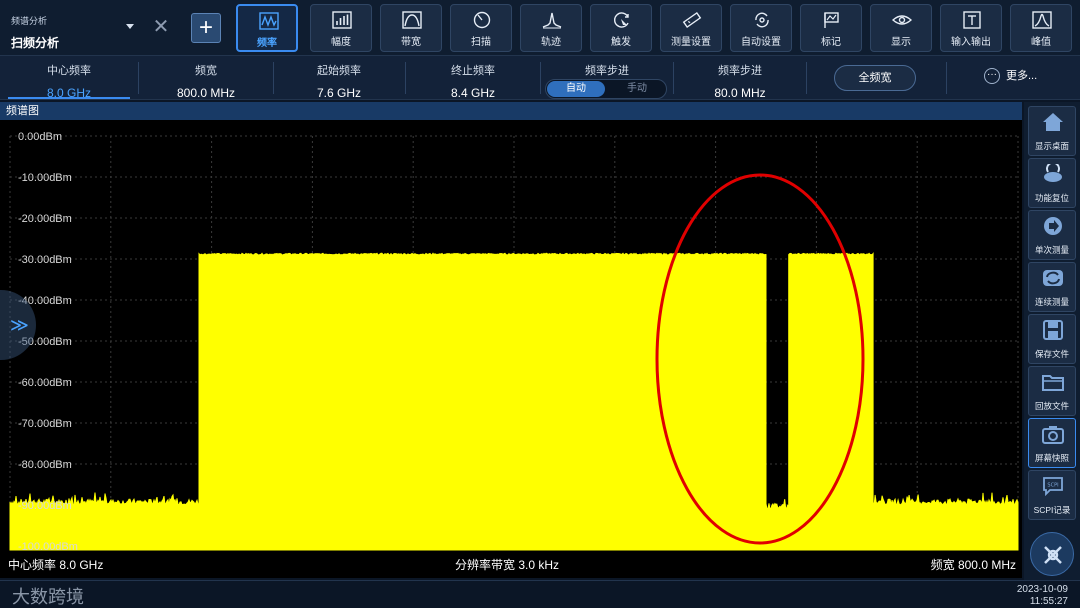 The image size is (1080, 608). What do you see at coordinates (206, 93) in the screenshot?
I see `param-value: 800.0 MHz` at bounding box center [206, 93].